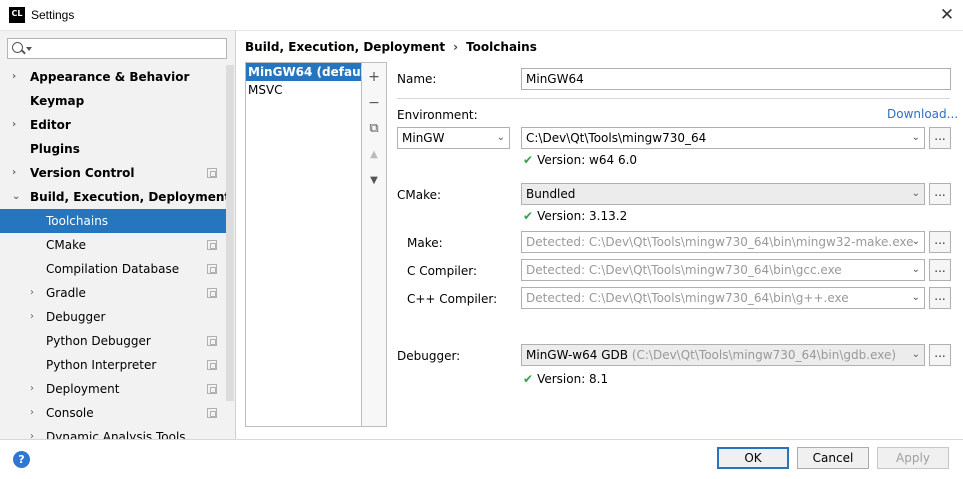  I want to click on sidebar-item-version-control: › Version Control, so click(113, 173).